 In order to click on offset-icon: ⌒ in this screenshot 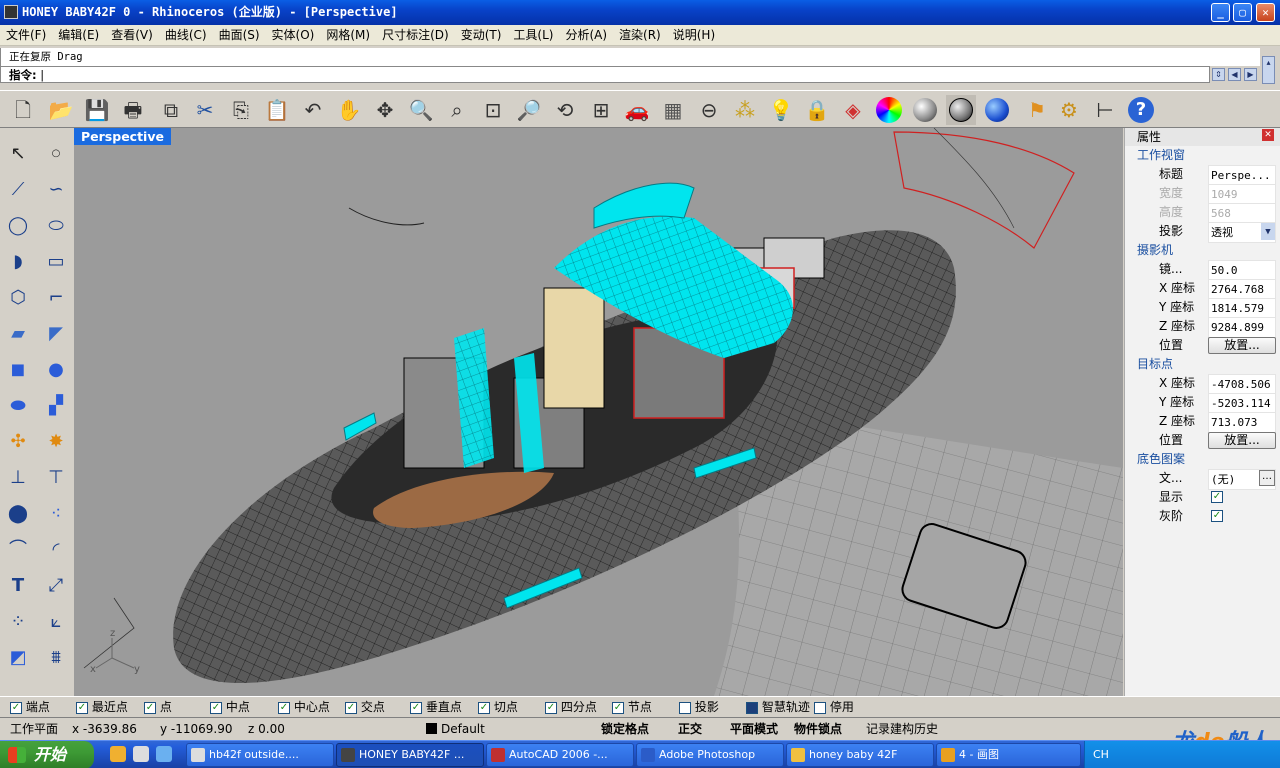, I will do `click(18, 550)`.